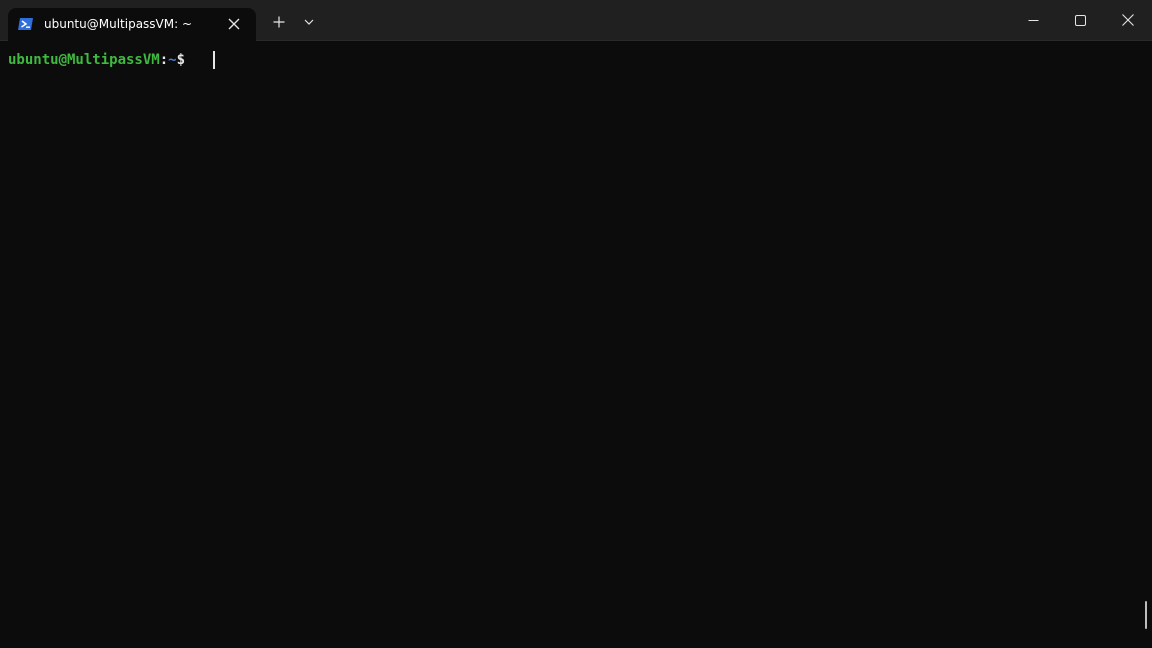  Describe the element at coordinates (1146, 615) in the screenshot. I see `scrollbar-thumb` at that location.